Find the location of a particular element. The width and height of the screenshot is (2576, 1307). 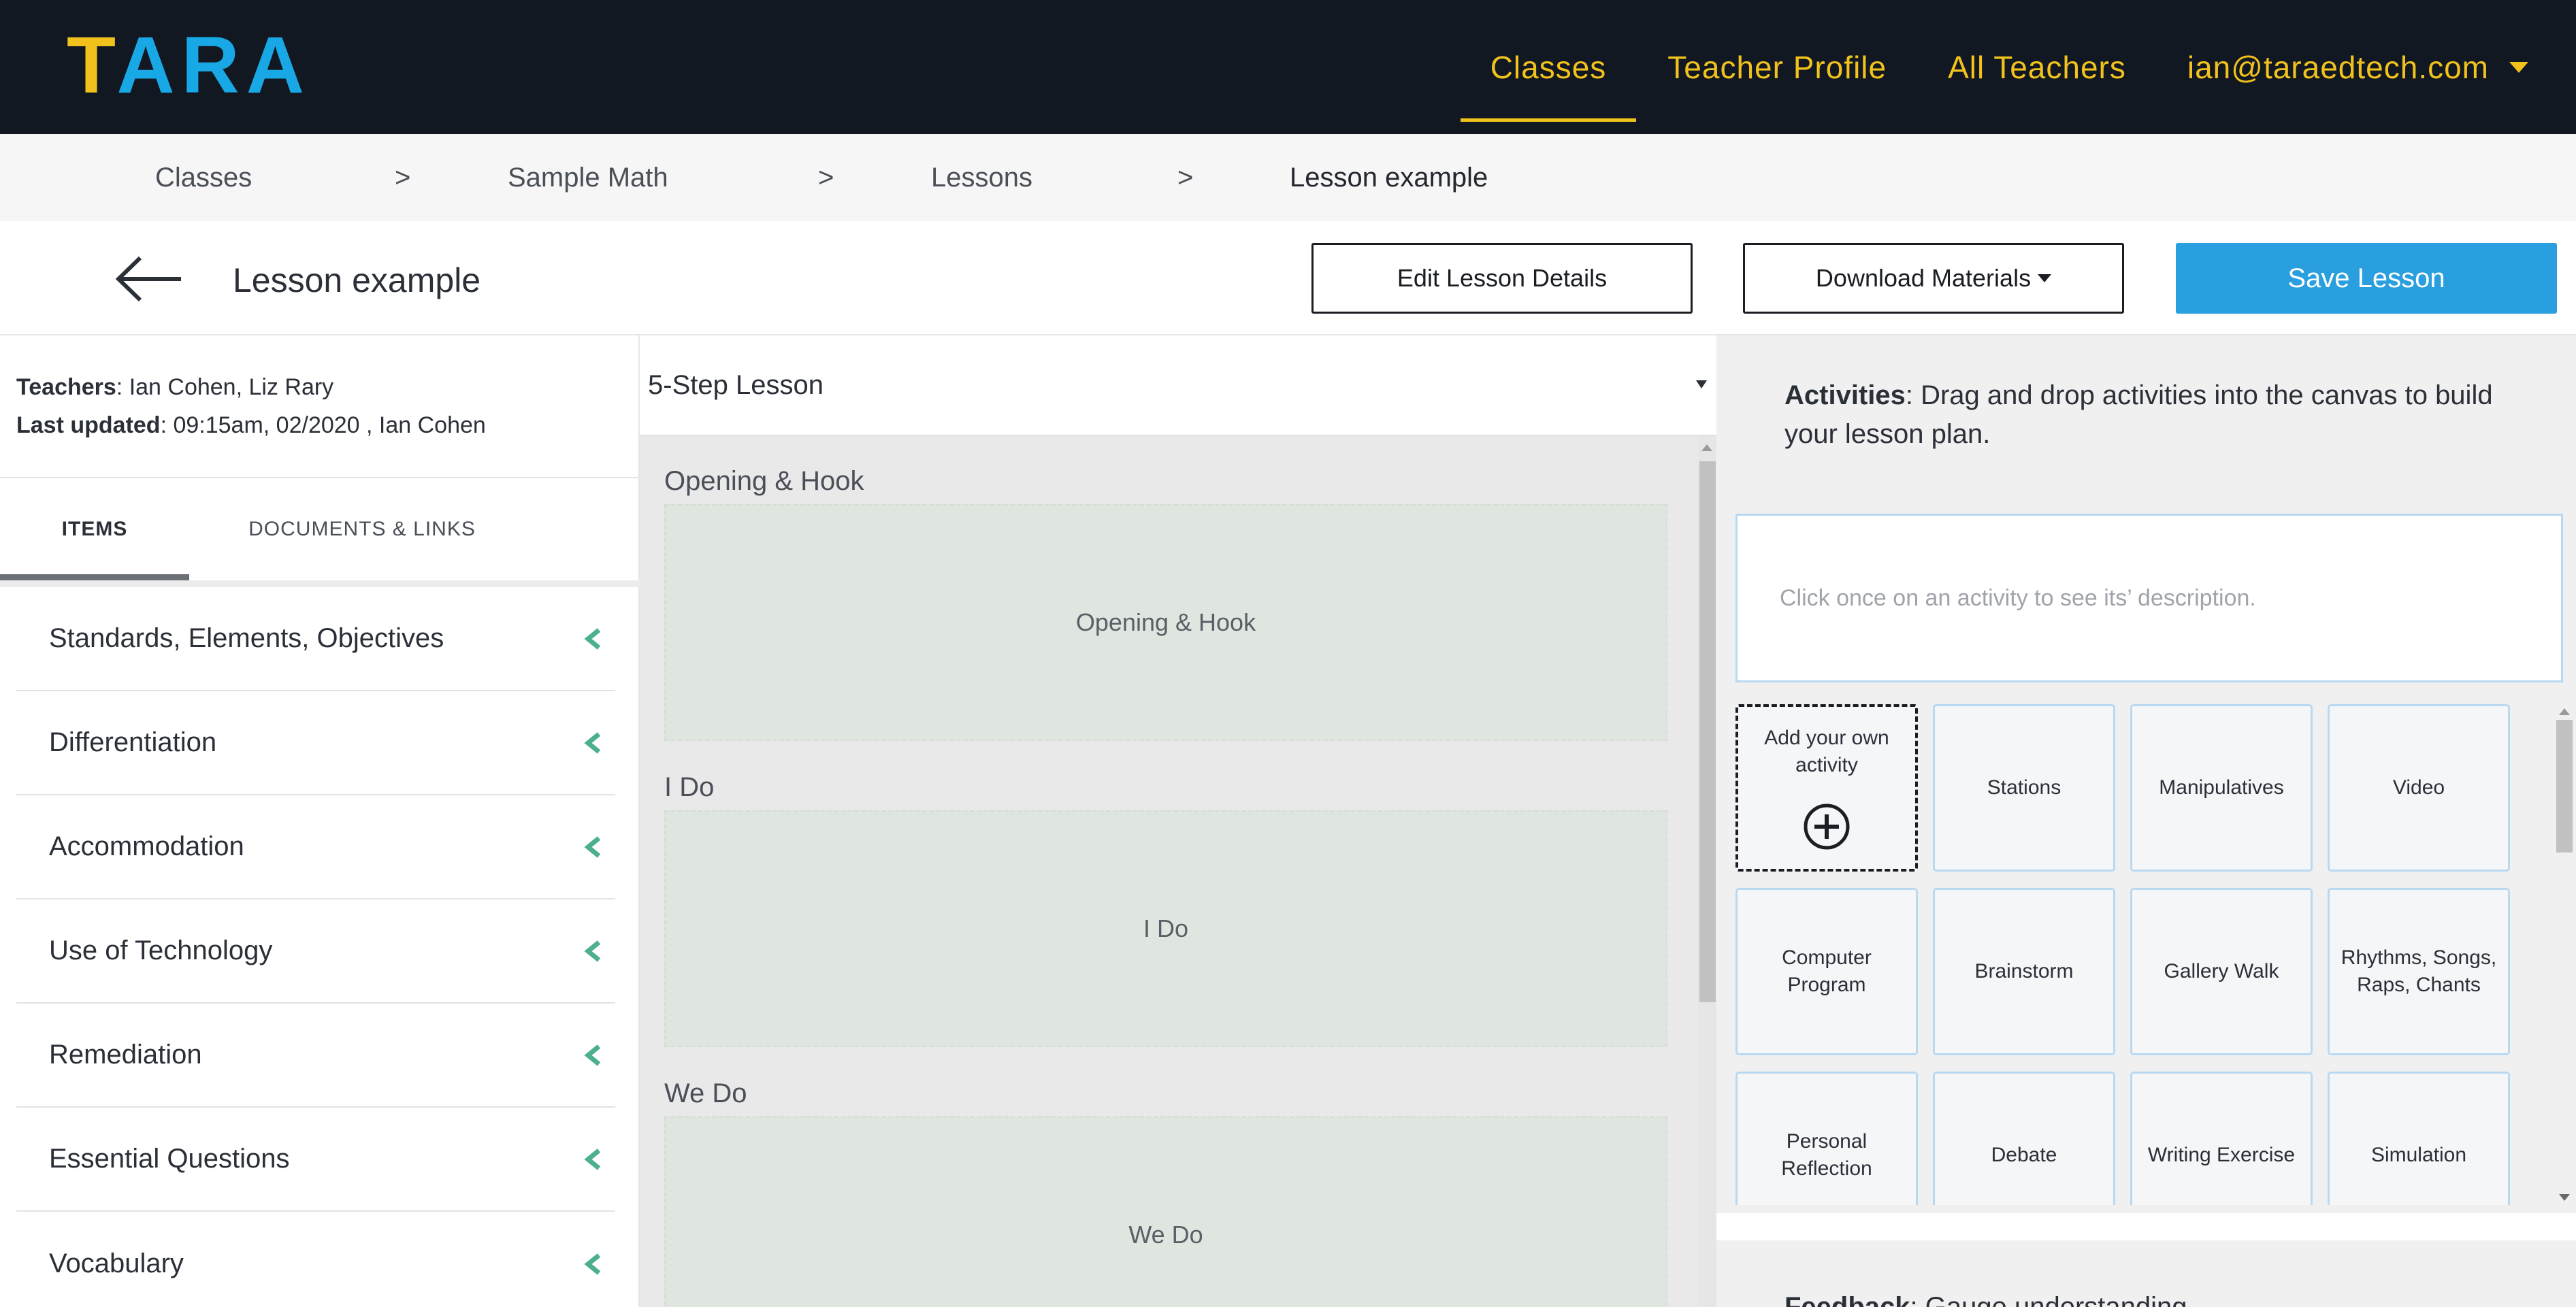

accordion-item-label: Differentiation is located at coordinates (133, 742).